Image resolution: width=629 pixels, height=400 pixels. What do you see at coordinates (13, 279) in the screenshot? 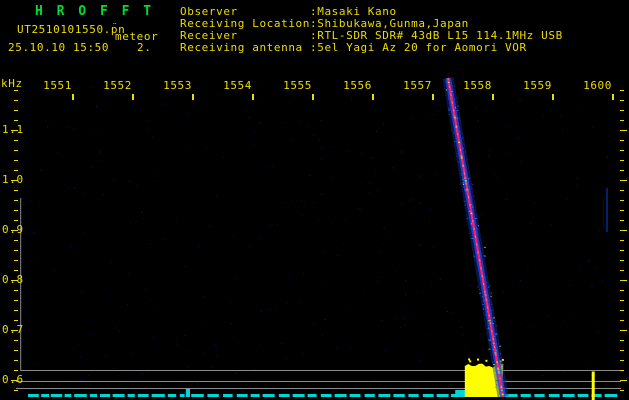
I see `y-tick-label: 0.8` at bounding box center [13, 279].